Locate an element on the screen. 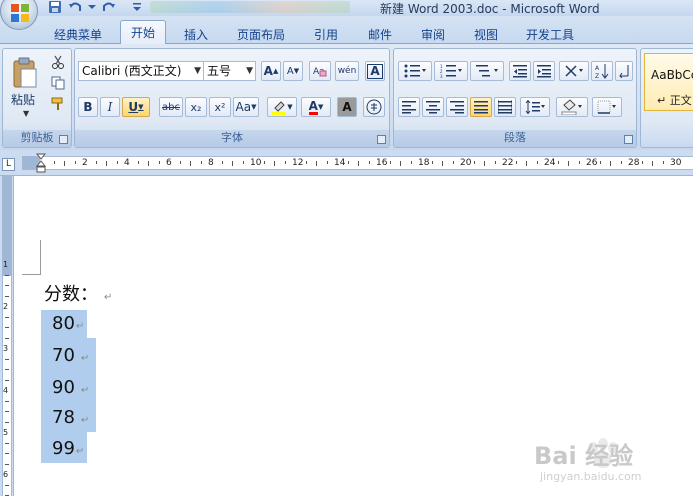  score-value: 90 is located at coordinates (63, 387).